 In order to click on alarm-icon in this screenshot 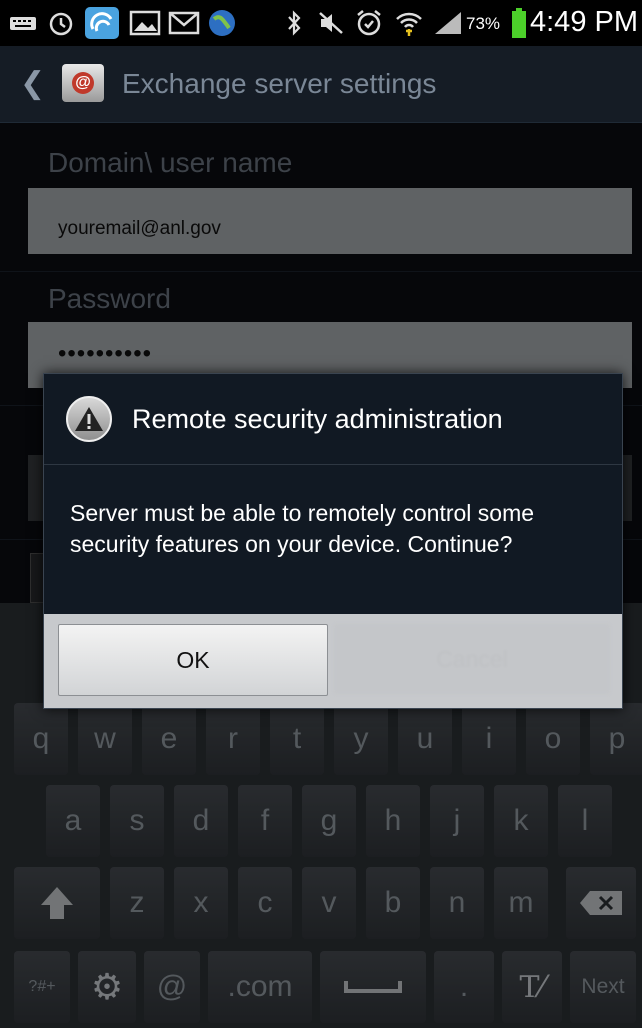, I will do `click(369, 23)`.